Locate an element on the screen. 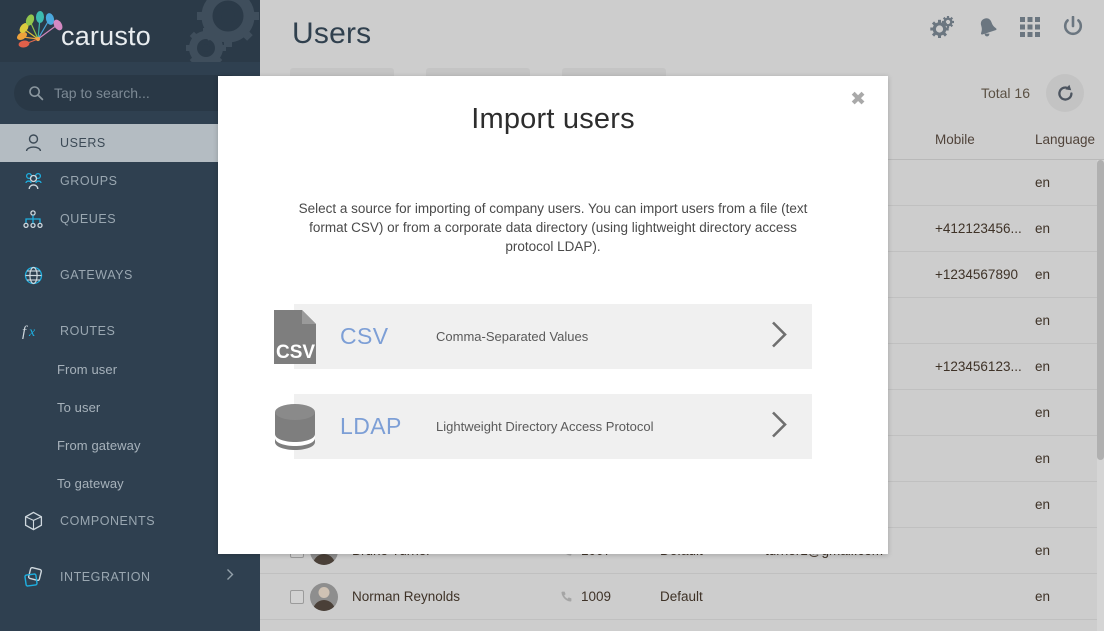 This screenshot has height=631, width=1104. bell-icon is located at coordinates (987, 29).